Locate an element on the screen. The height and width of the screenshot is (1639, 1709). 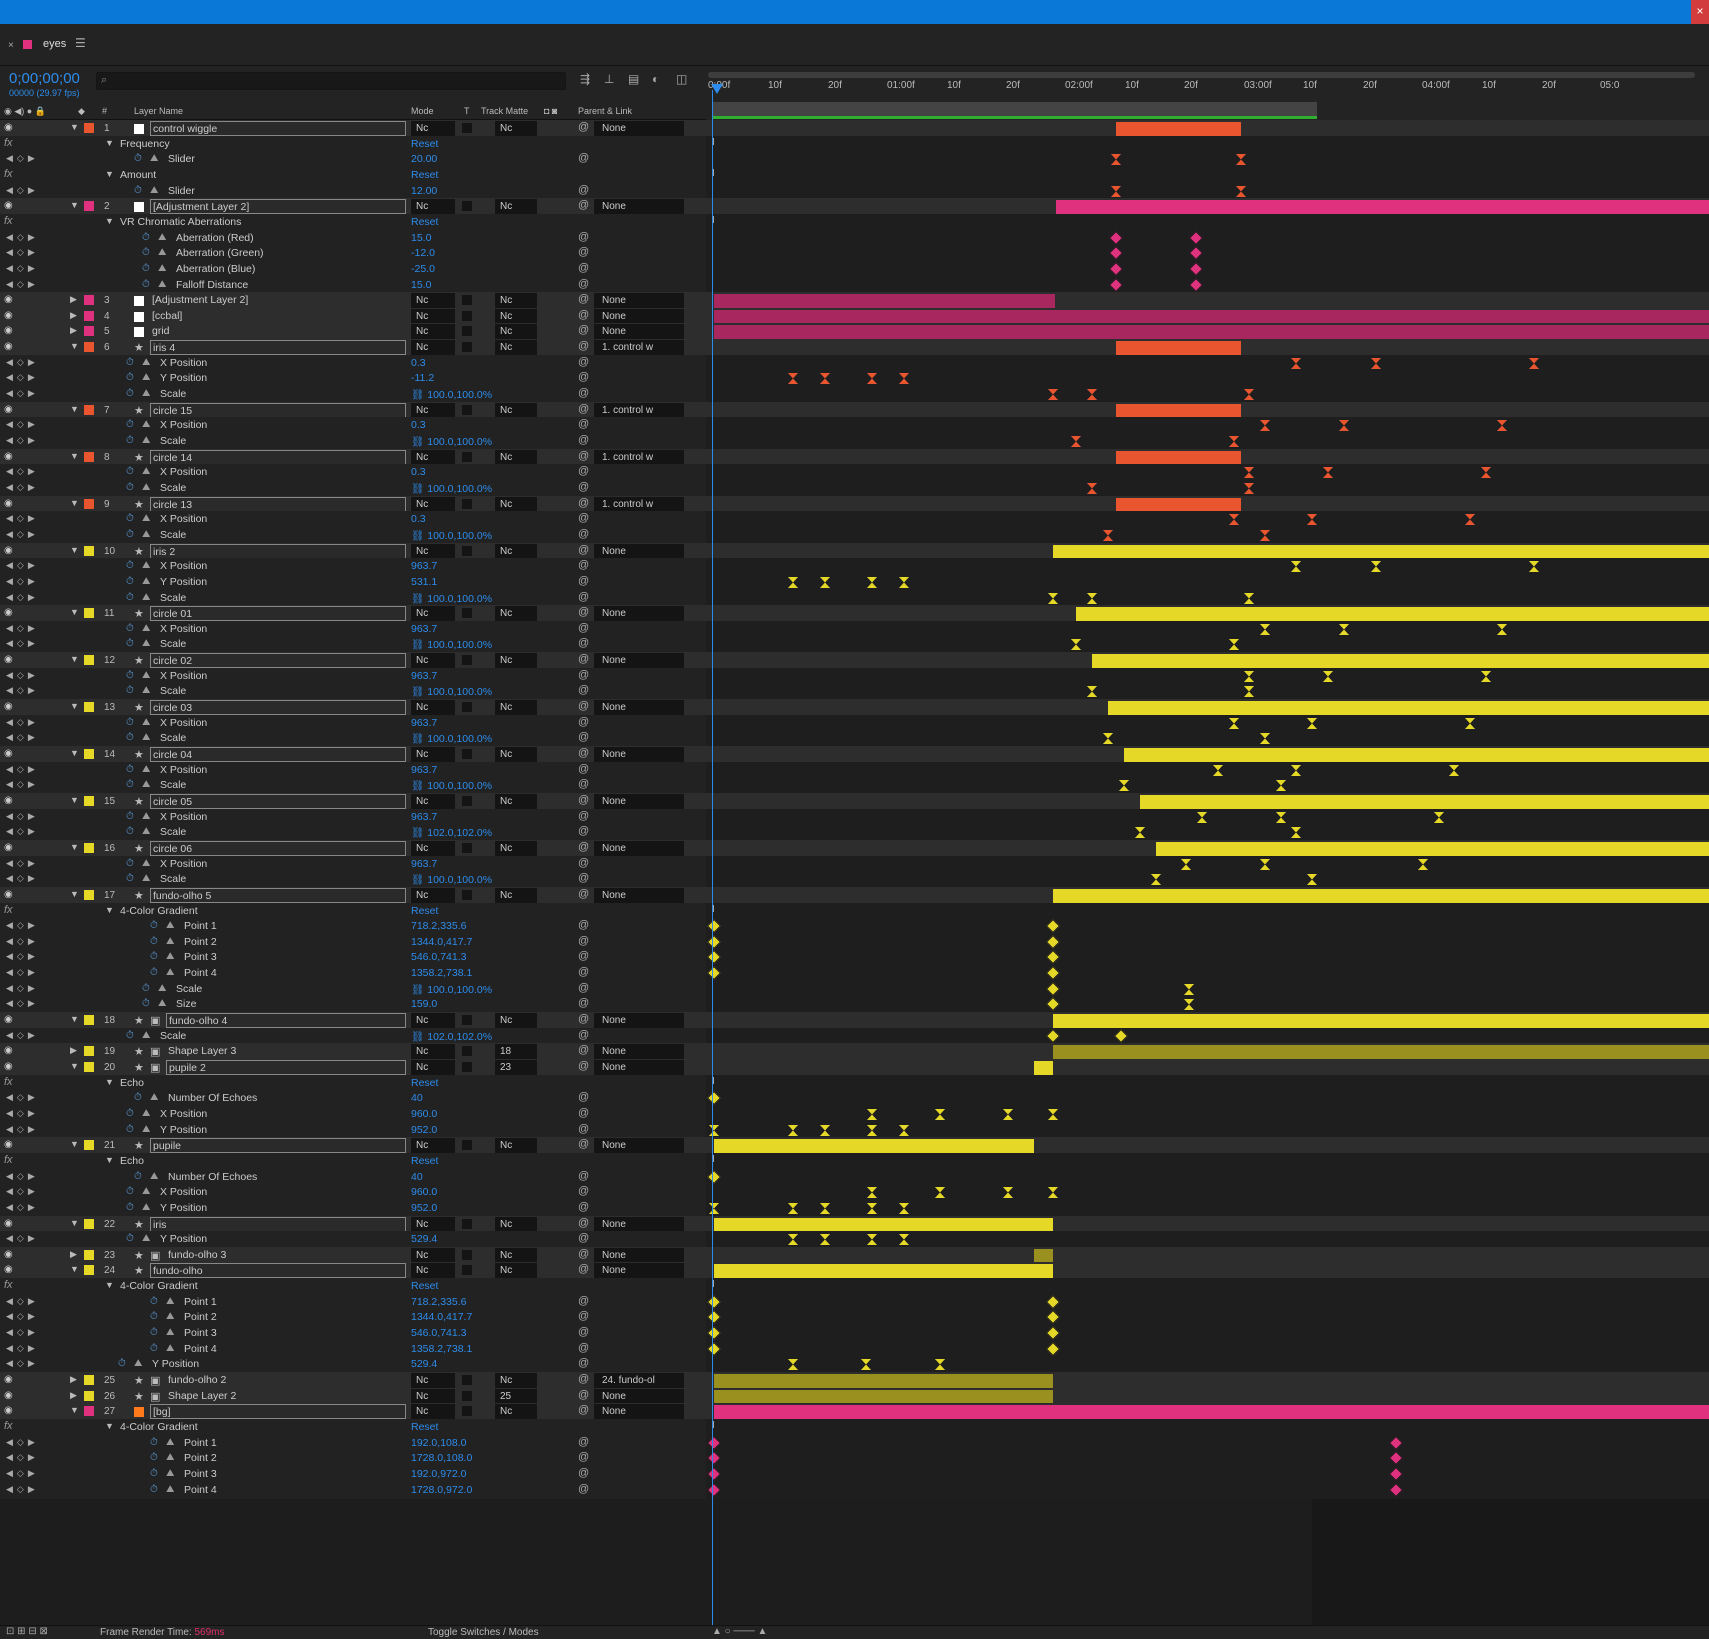
layer-search-input: ⌕ is located at coordinates (331, 81).